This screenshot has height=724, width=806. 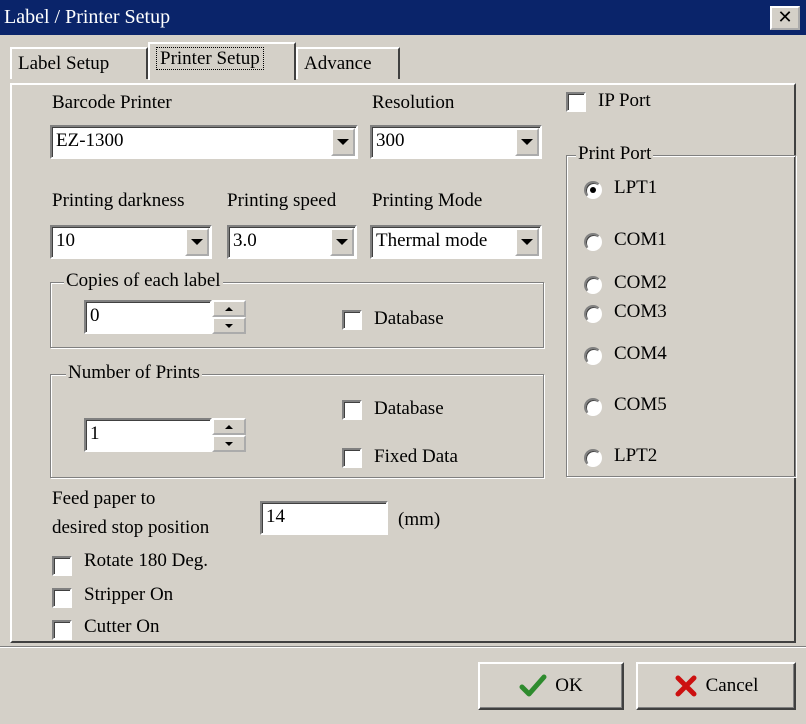 What do you see at coordinates (636, 187) in the screenshot?
I see `radio-lpt1-label: LPT1` at bounding box center [636, 187].